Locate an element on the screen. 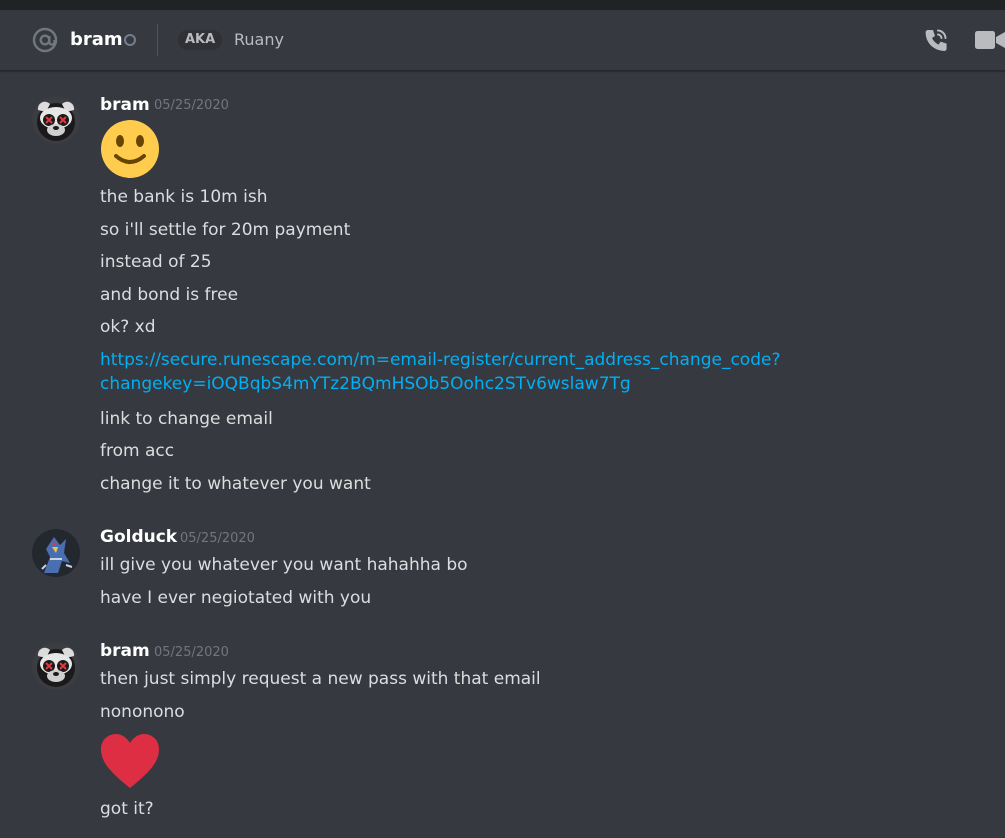 The height and width of the screenshot is (838, 1005). at-icon is located at coordinates (45, 40).